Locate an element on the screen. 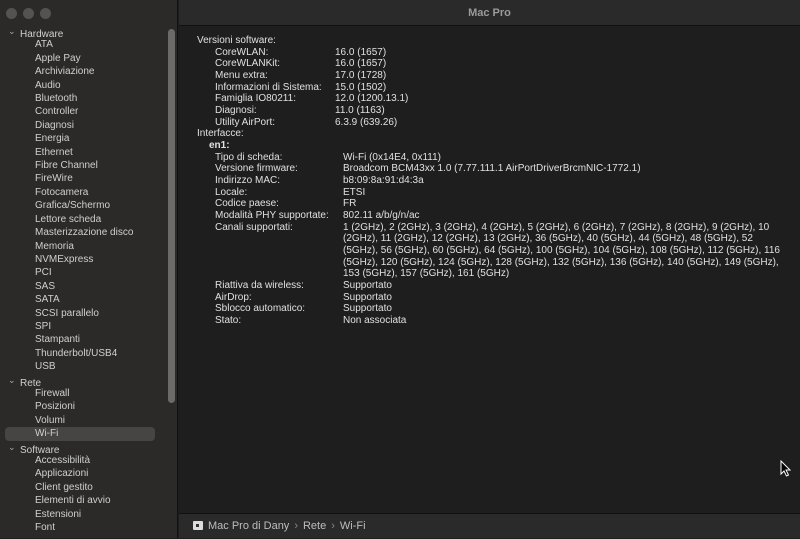 The width and height of the screenshot is (800, 539). sidebar-item-apple-pay: Apple Pay is located at coordinates (85, 58).